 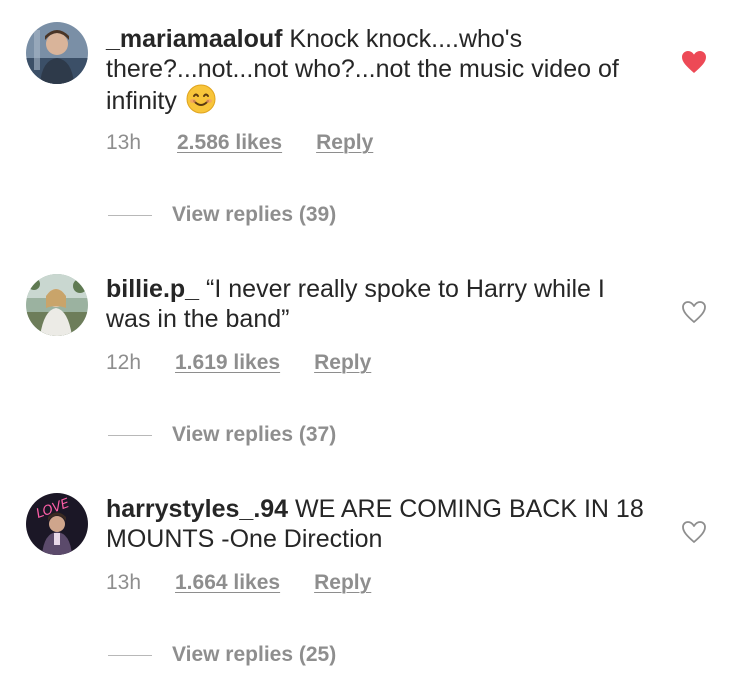 What do you see at coordinates (254, 654) in the screenshot?
I see `view-replies-label: View replies (25)` at bounding box center [254, 654].